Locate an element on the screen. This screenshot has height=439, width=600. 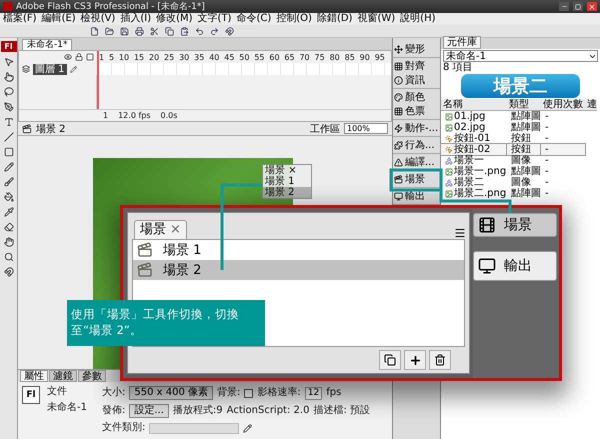
dock-button: 變形 is located at coordinates (416, 49).